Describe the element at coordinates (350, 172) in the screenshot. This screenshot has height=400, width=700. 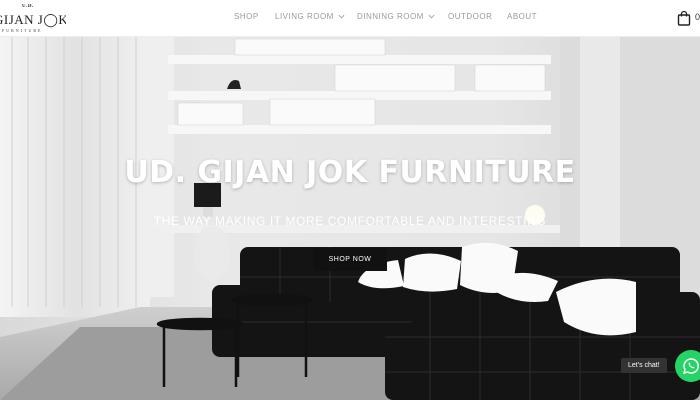
I see `hero-title: UD. GIJAN JOK FURNITURE` at that location.